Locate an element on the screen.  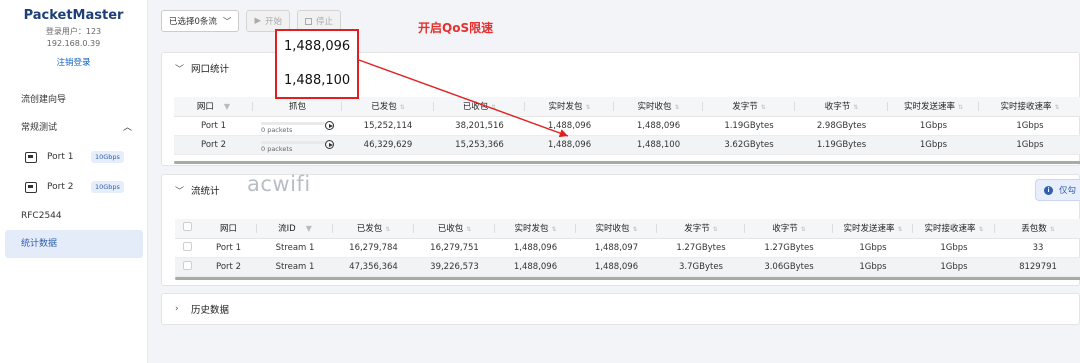
rt-recv-cell: 1,488,100 is located at coordinates (658, 145).